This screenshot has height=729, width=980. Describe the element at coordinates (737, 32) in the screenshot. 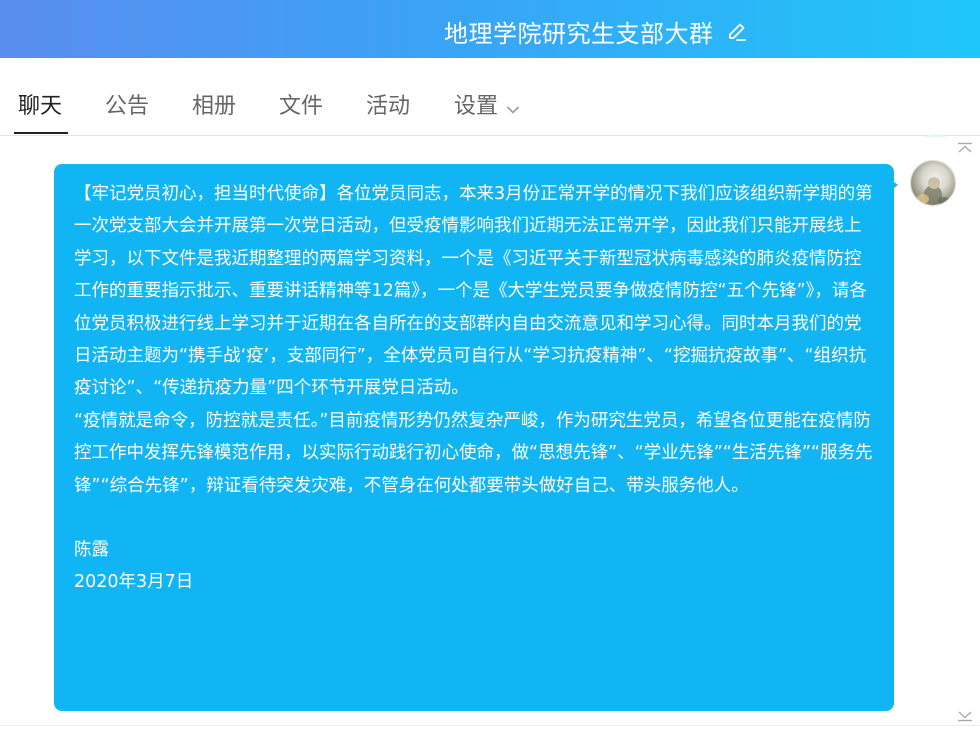

I see `pencil-icon` at that location.